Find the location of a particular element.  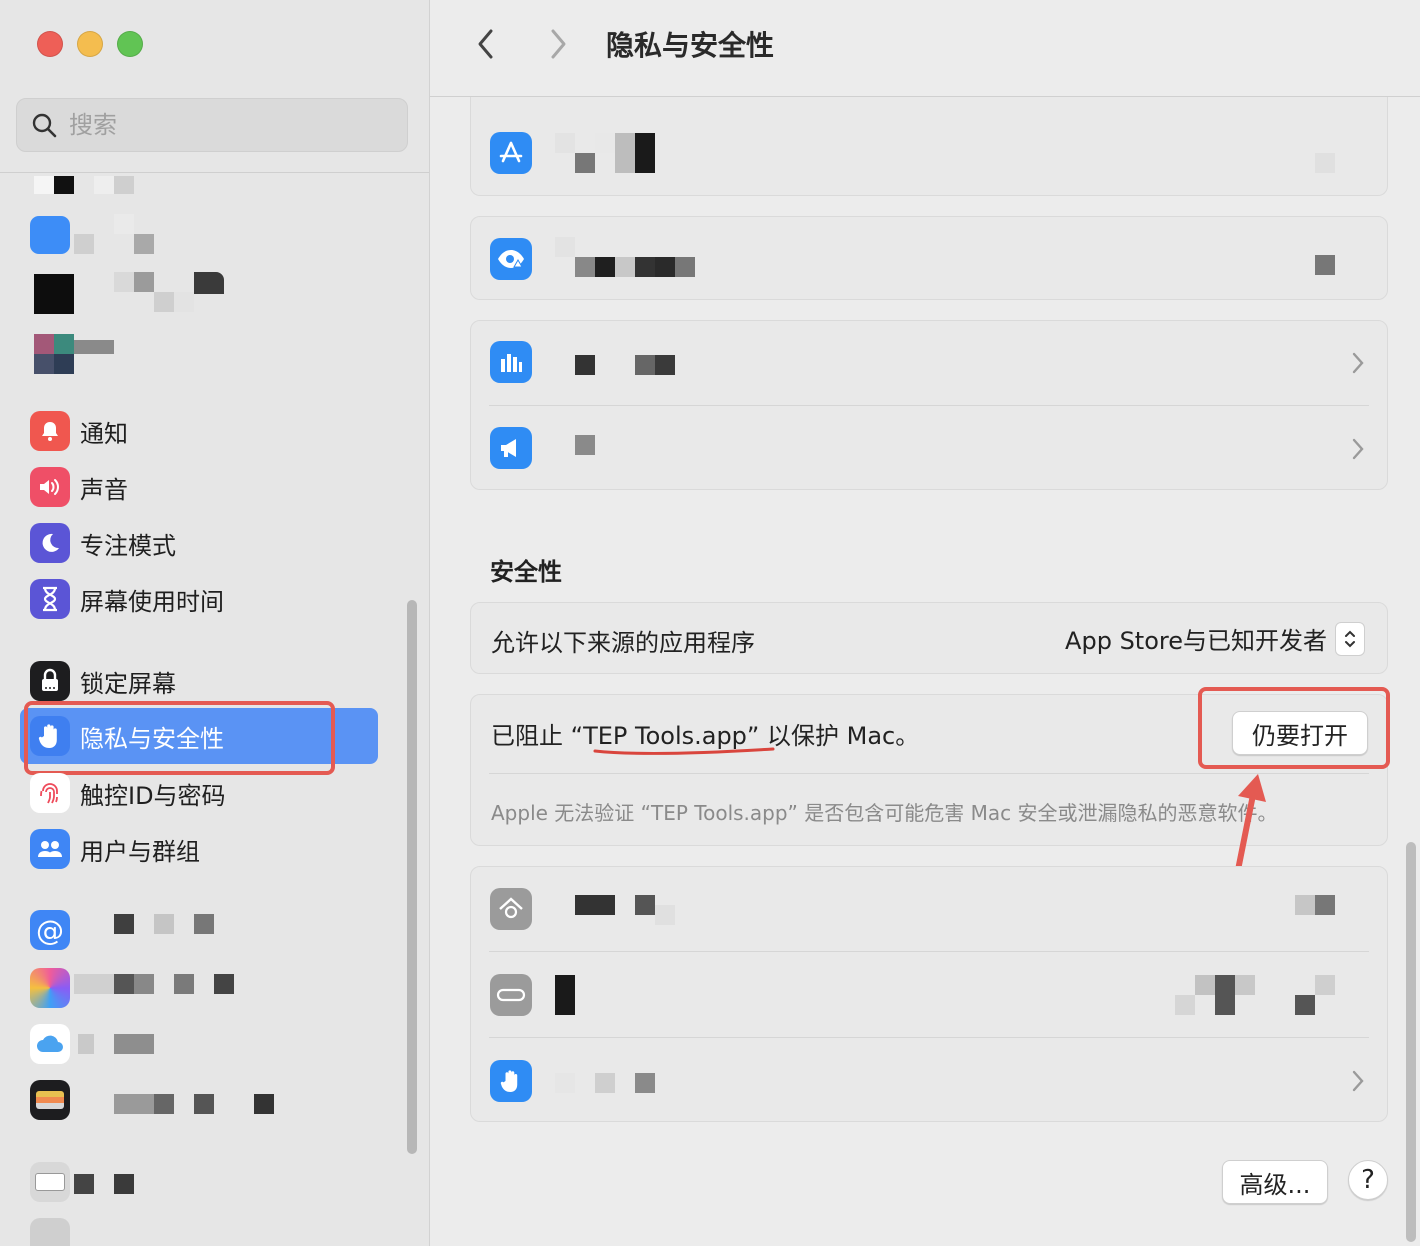

blocked-prefix: 已阻止 “ is located at coordinates (537, 736).